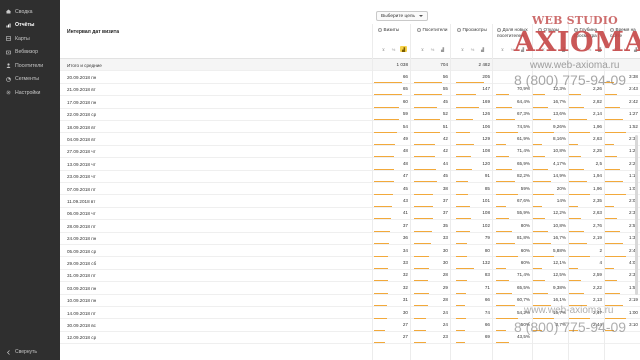  What do you see at coordinates (350, 226) in the screenshot?
I see `table-row: 28.09.2018 пт 37 35 102 80% 10,8% 2,76 2:54` at bounding box center [350, 226].